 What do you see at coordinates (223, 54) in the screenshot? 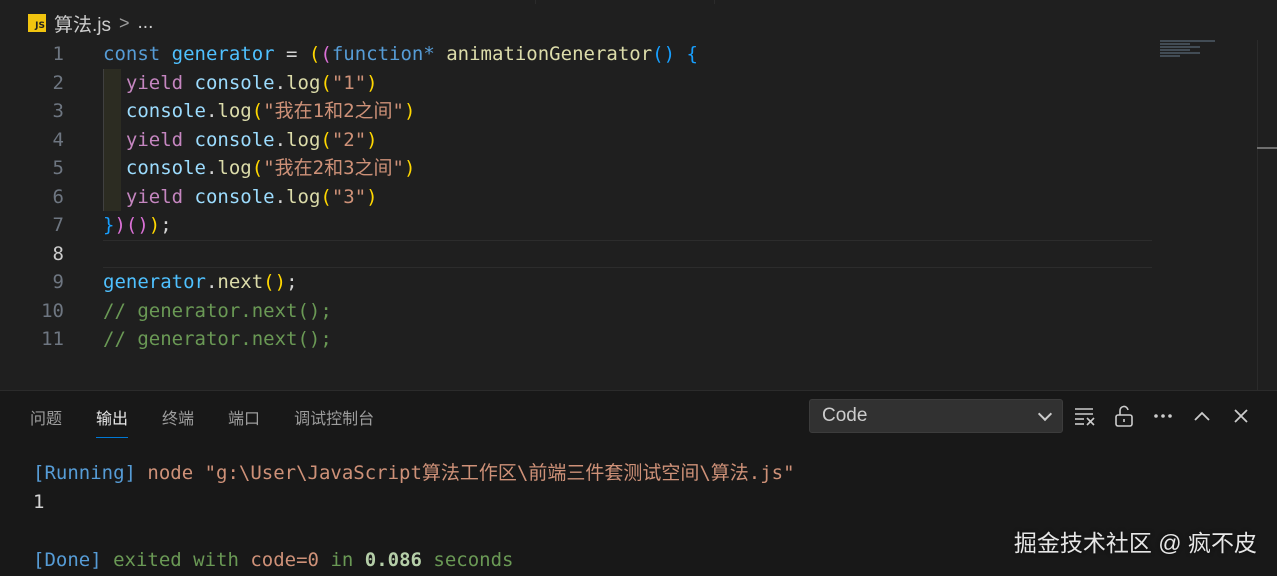
I see `code-token: generator` at bounding box center [223, 54].